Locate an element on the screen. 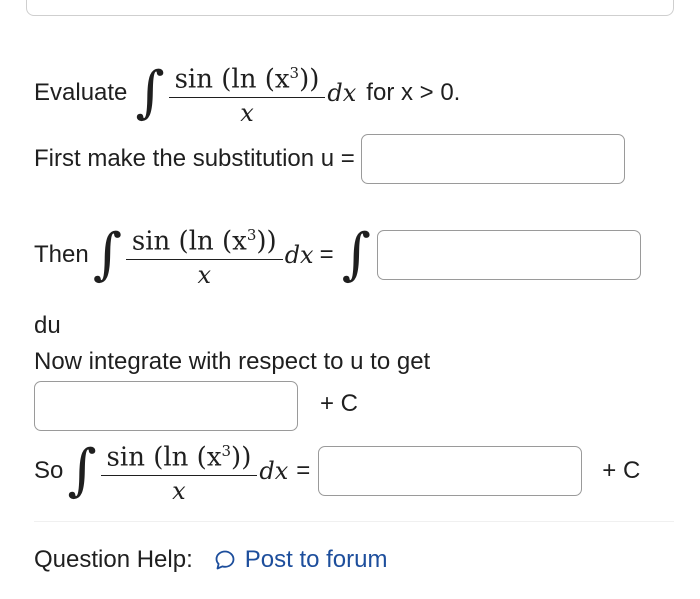 The image size is (700, 599). so-row: So ∫ sin (ln (x3)) x dx = + C is located at coordinates (337, 471).